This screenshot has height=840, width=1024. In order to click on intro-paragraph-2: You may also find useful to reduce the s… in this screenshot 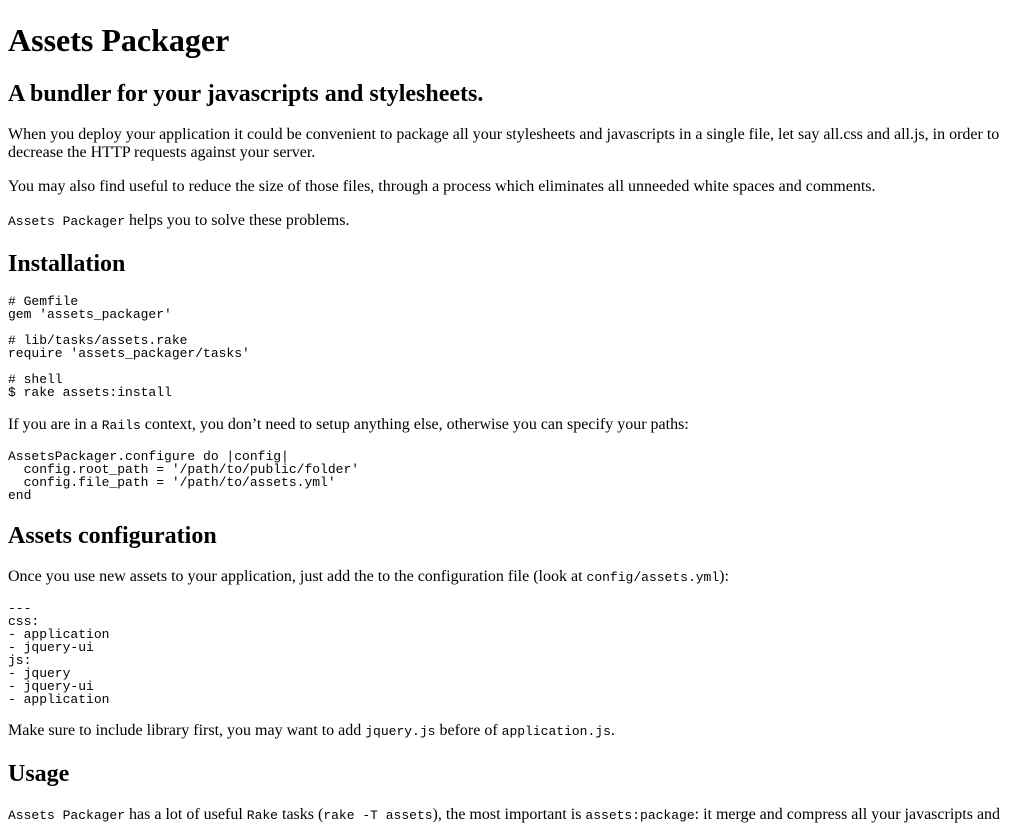, I will do `click(442, 186)`.